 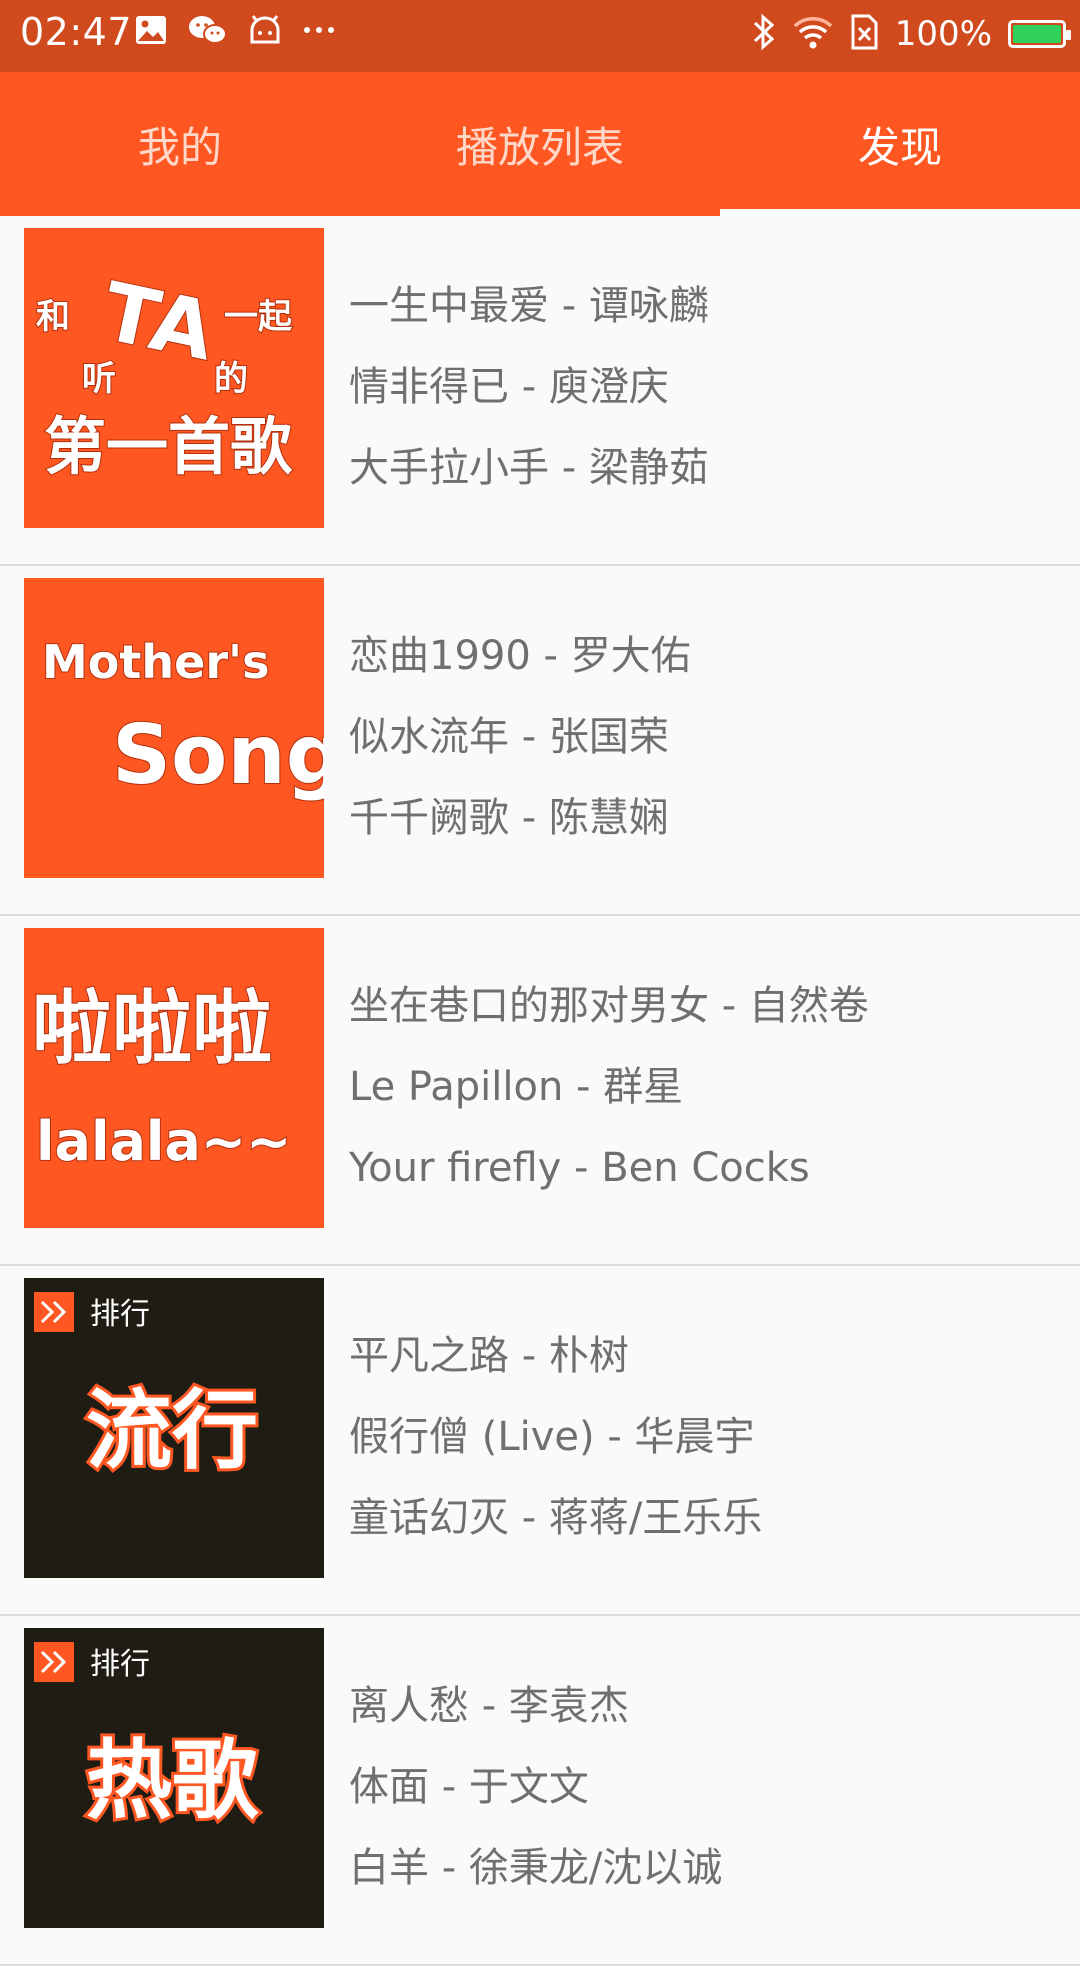 What do you see at coordinates (516, 1087) in the screenshot?
I see `song-line: Le Papillon - 群星` at bounding box center [516, 1087].